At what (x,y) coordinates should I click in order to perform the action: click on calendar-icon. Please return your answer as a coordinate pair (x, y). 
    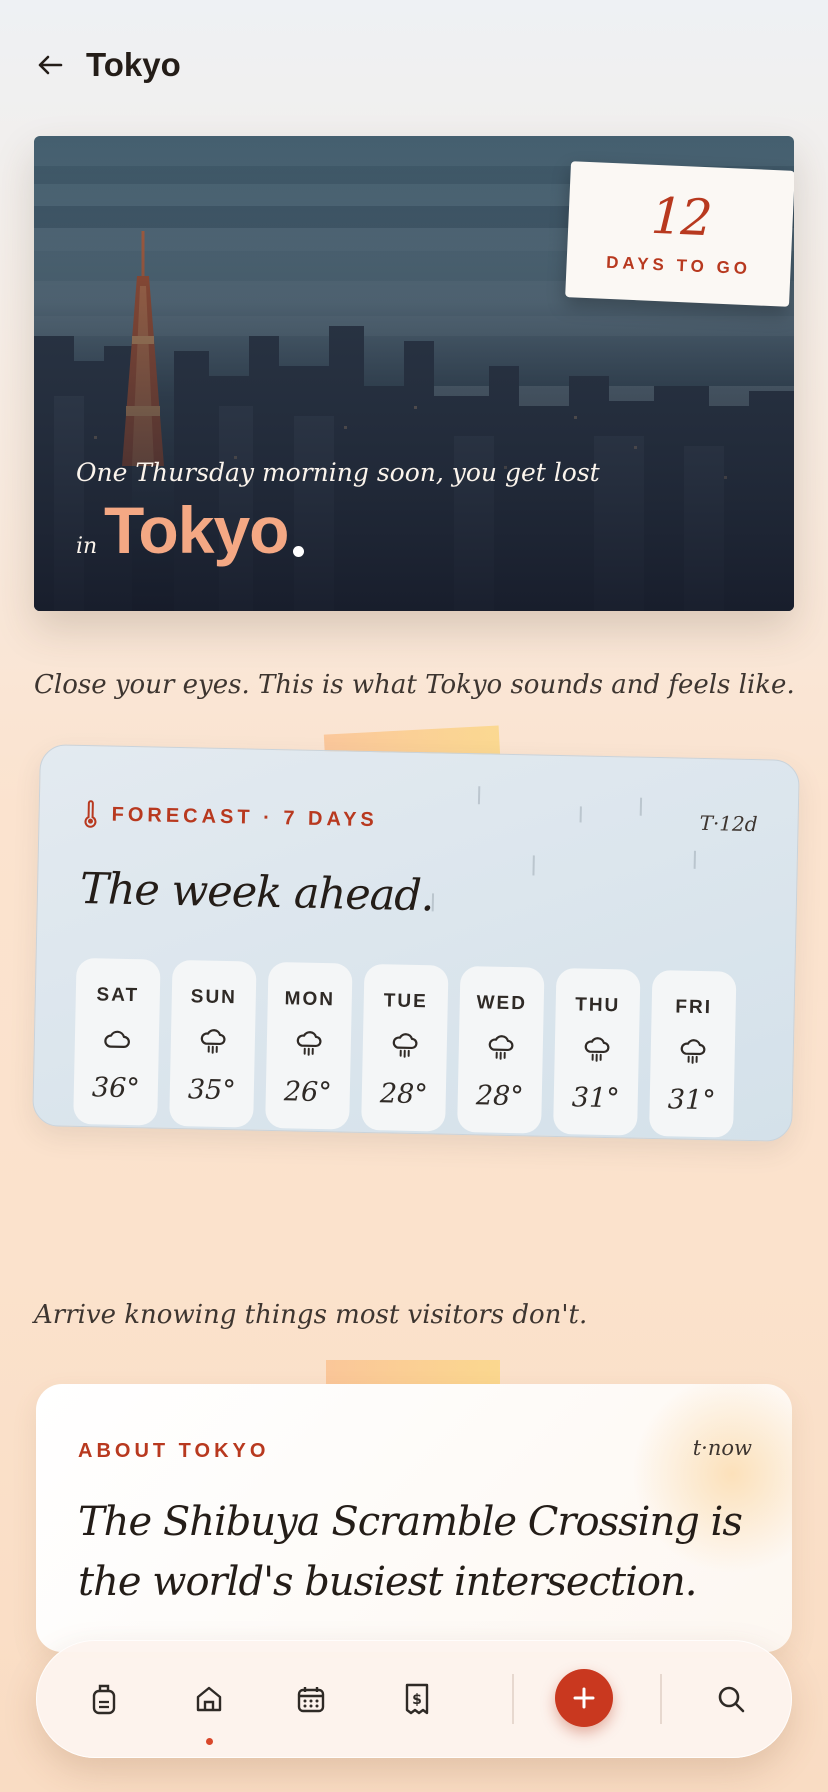
    Looking at the image, I should click on (311, 1700).